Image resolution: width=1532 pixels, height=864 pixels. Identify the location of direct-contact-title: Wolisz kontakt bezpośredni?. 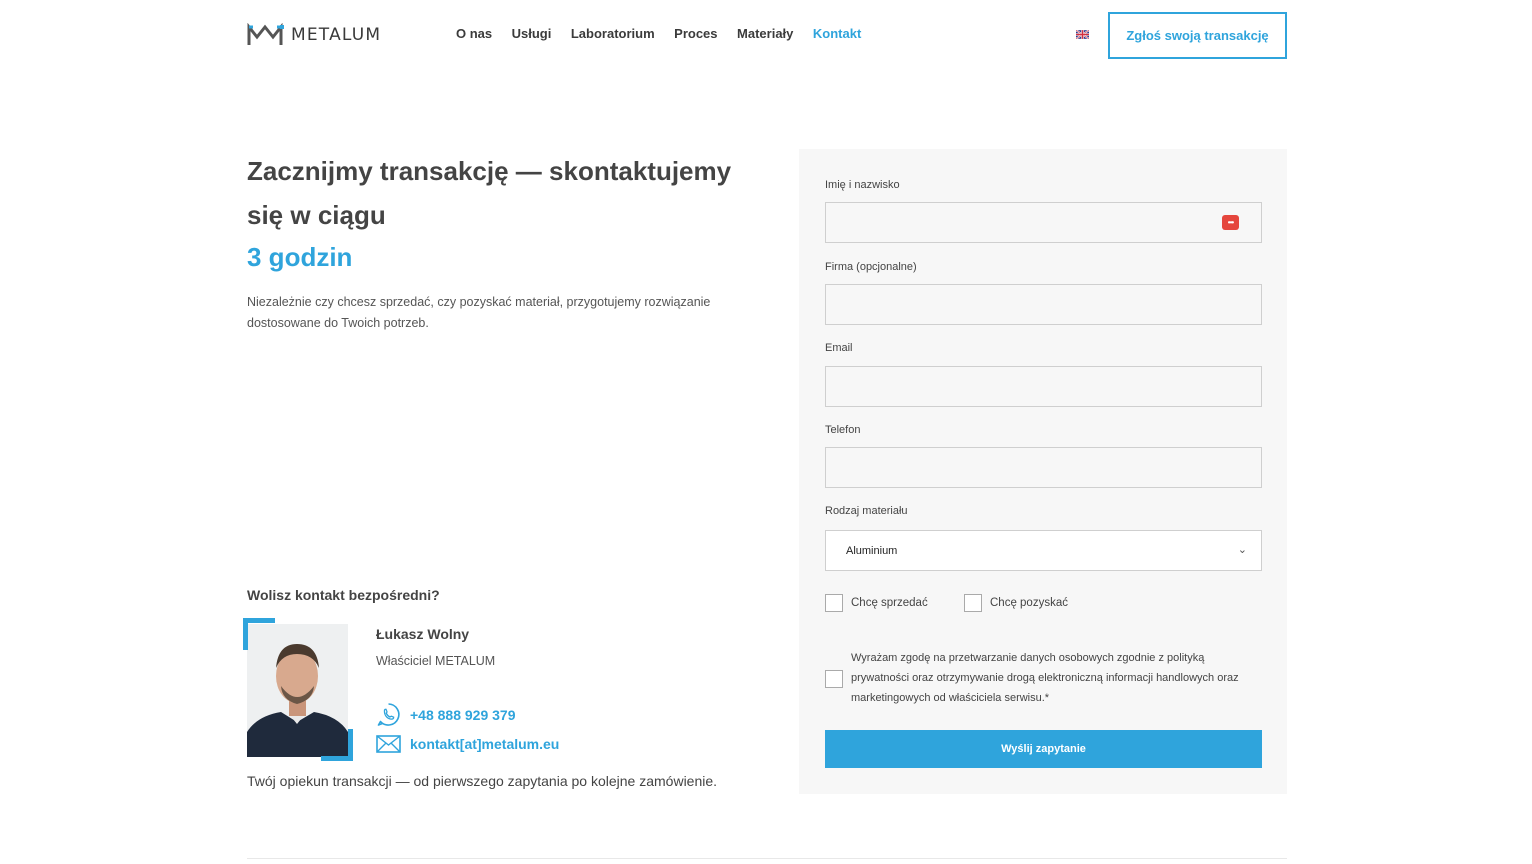
(343, 595).